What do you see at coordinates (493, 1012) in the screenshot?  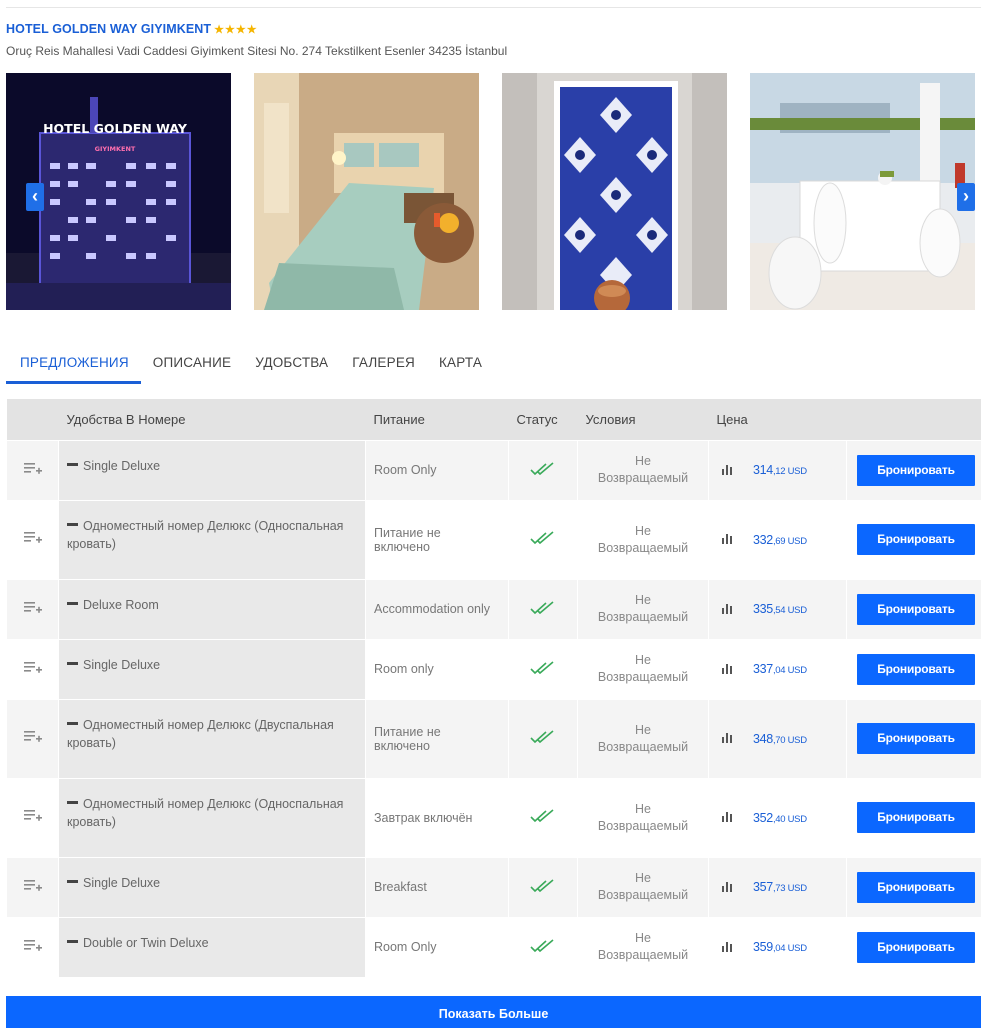 I see `show-more-button: Показать Больше` at bounding box center [493, 1012].